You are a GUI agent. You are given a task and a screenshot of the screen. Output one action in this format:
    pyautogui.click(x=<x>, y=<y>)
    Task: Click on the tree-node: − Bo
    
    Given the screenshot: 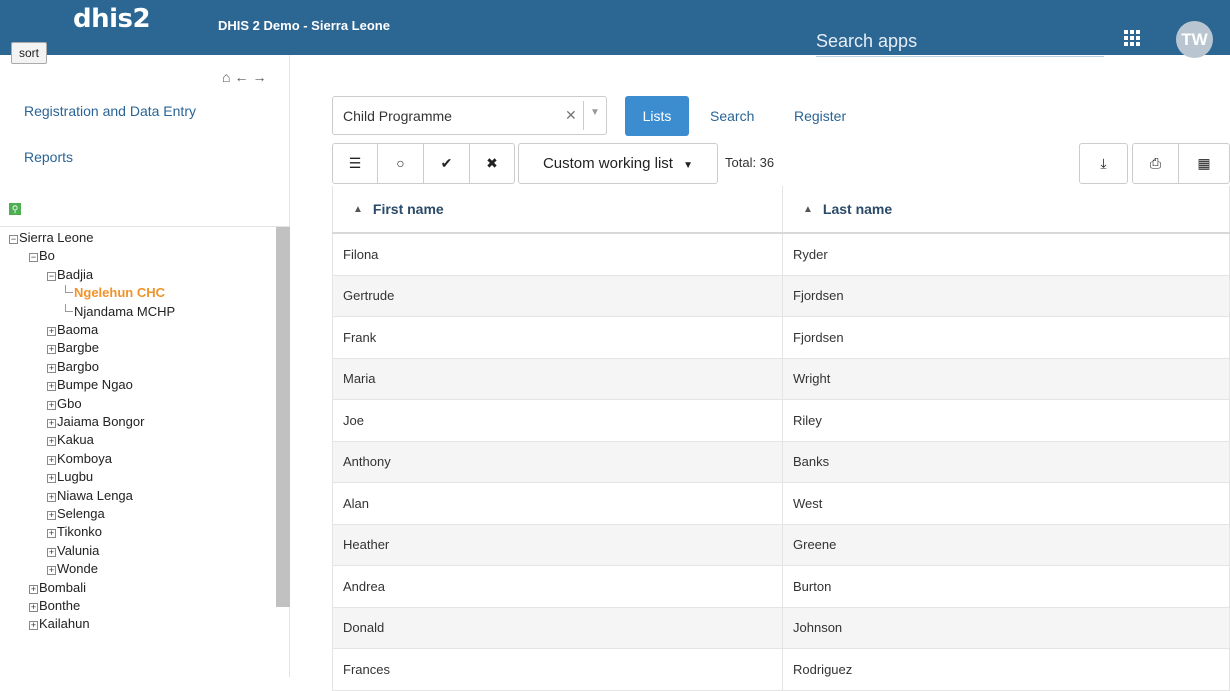 What is the action you would take?
    pyautogui.click(x=42, y=256)
    